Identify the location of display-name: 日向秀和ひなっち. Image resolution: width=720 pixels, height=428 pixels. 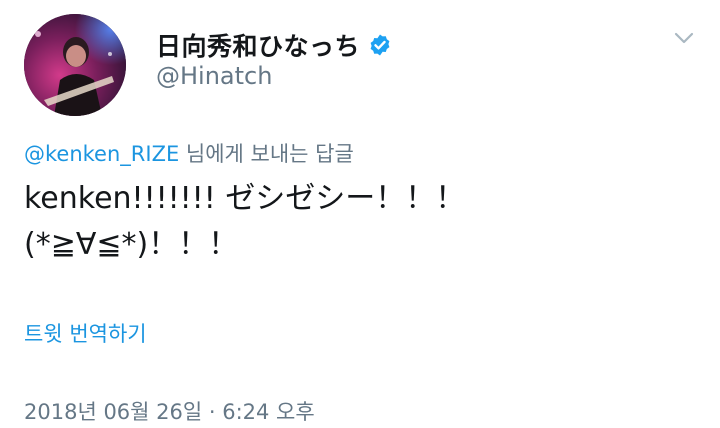
(258, 45).